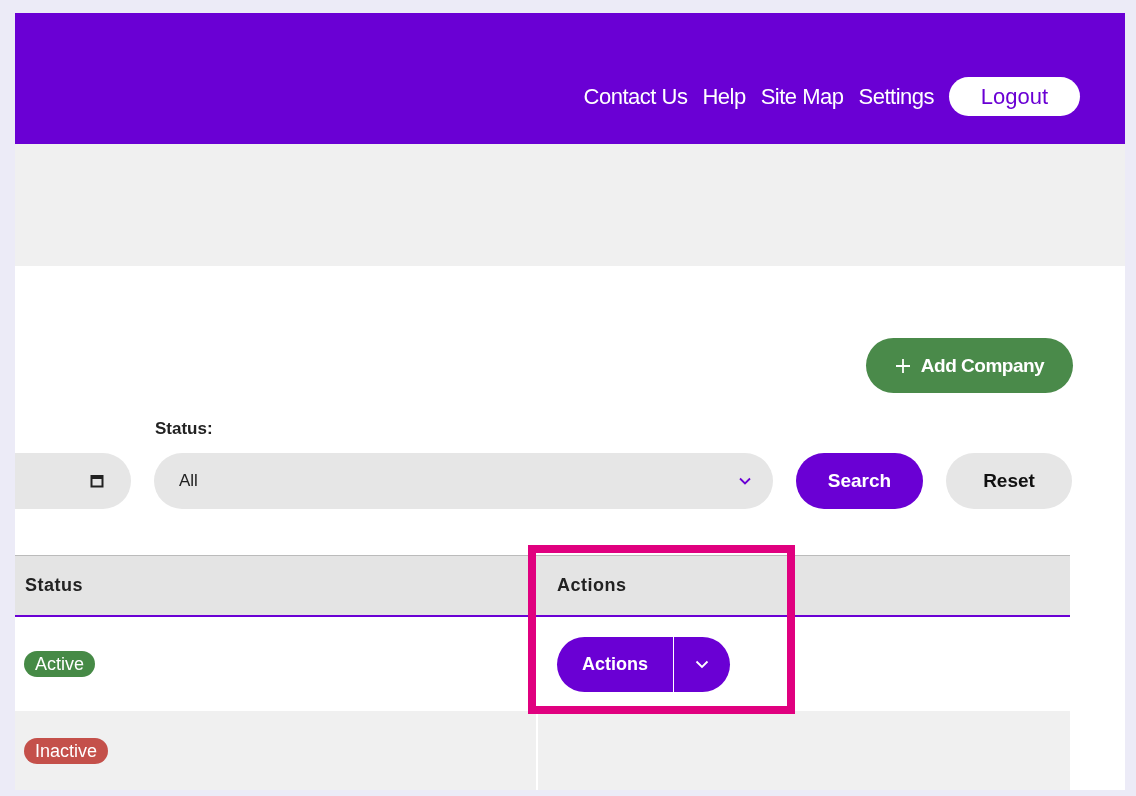  I want to click on status-select: All, so click(463, 481).